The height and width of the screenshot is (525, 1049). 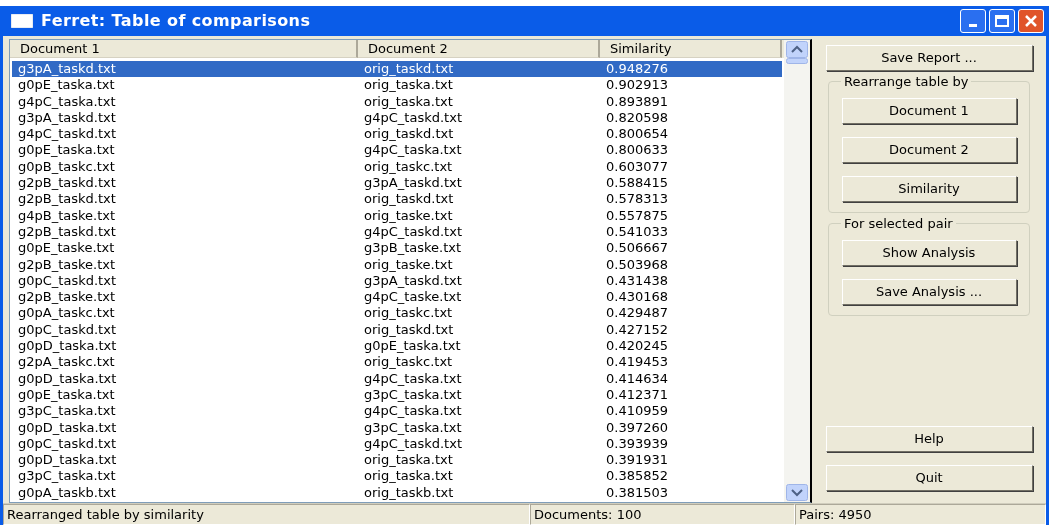 I want to click on table-row: g3pA_taskd.txt orig_taskd.txt 0.948276, so click(x=397, y=69).